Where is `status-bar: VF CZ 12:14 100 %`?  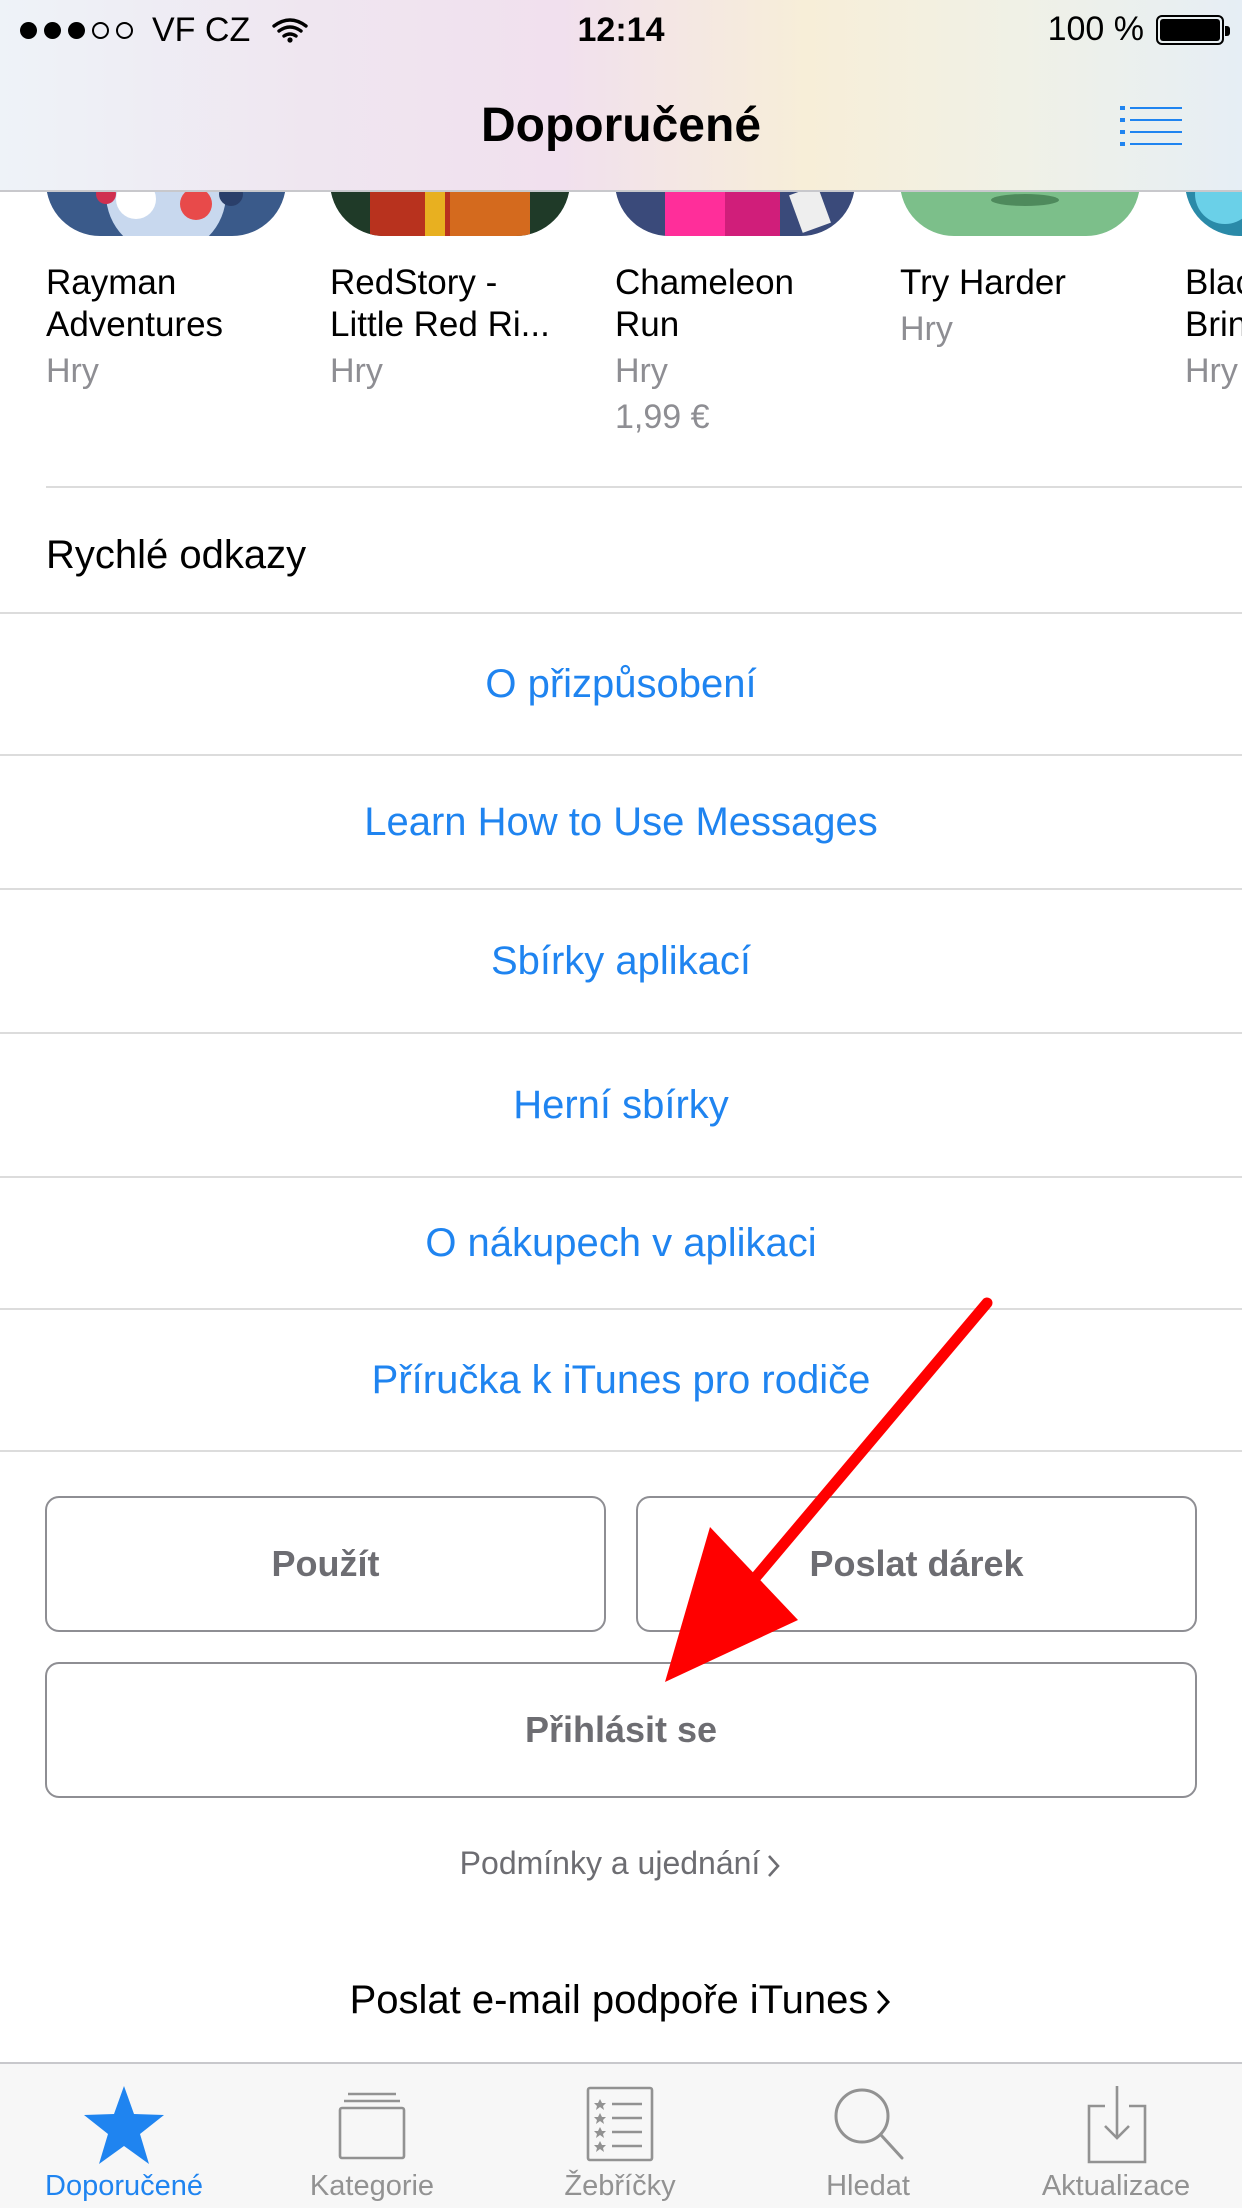
status-bar: VF CZ 12:14 100 % is located at coordinates (621, 30).